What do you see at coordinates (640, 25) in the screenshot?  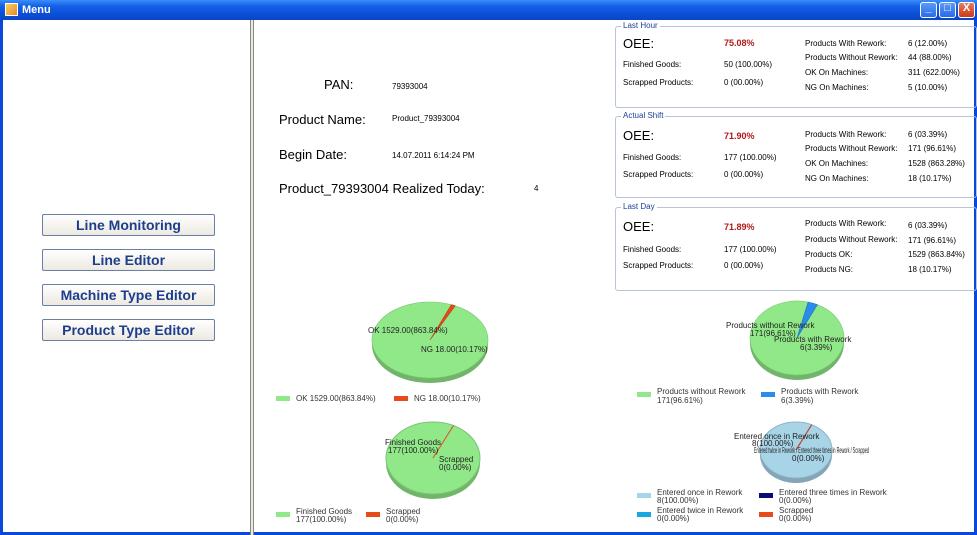 I see `last-hour-title: Last Hour` at bounding box center [640, 25].